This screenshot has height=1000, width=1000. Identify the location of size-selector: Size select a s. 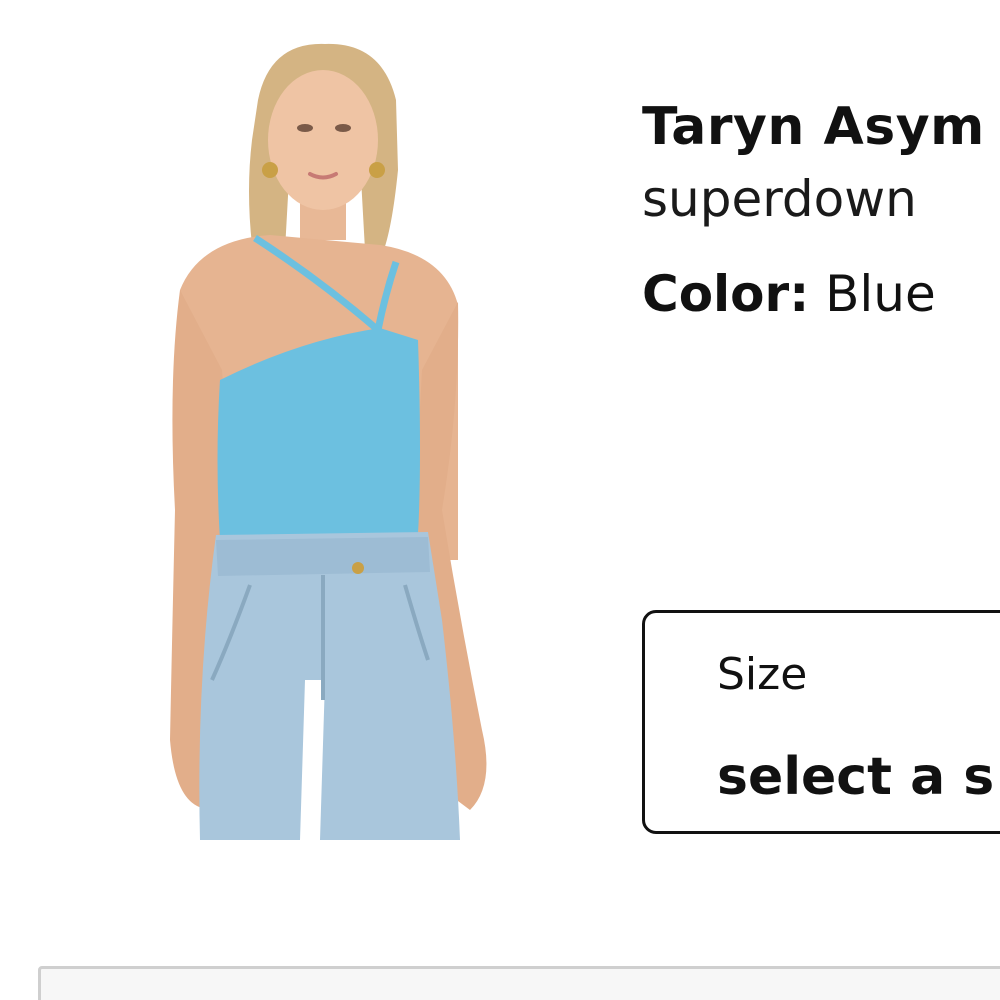
(821, 722).